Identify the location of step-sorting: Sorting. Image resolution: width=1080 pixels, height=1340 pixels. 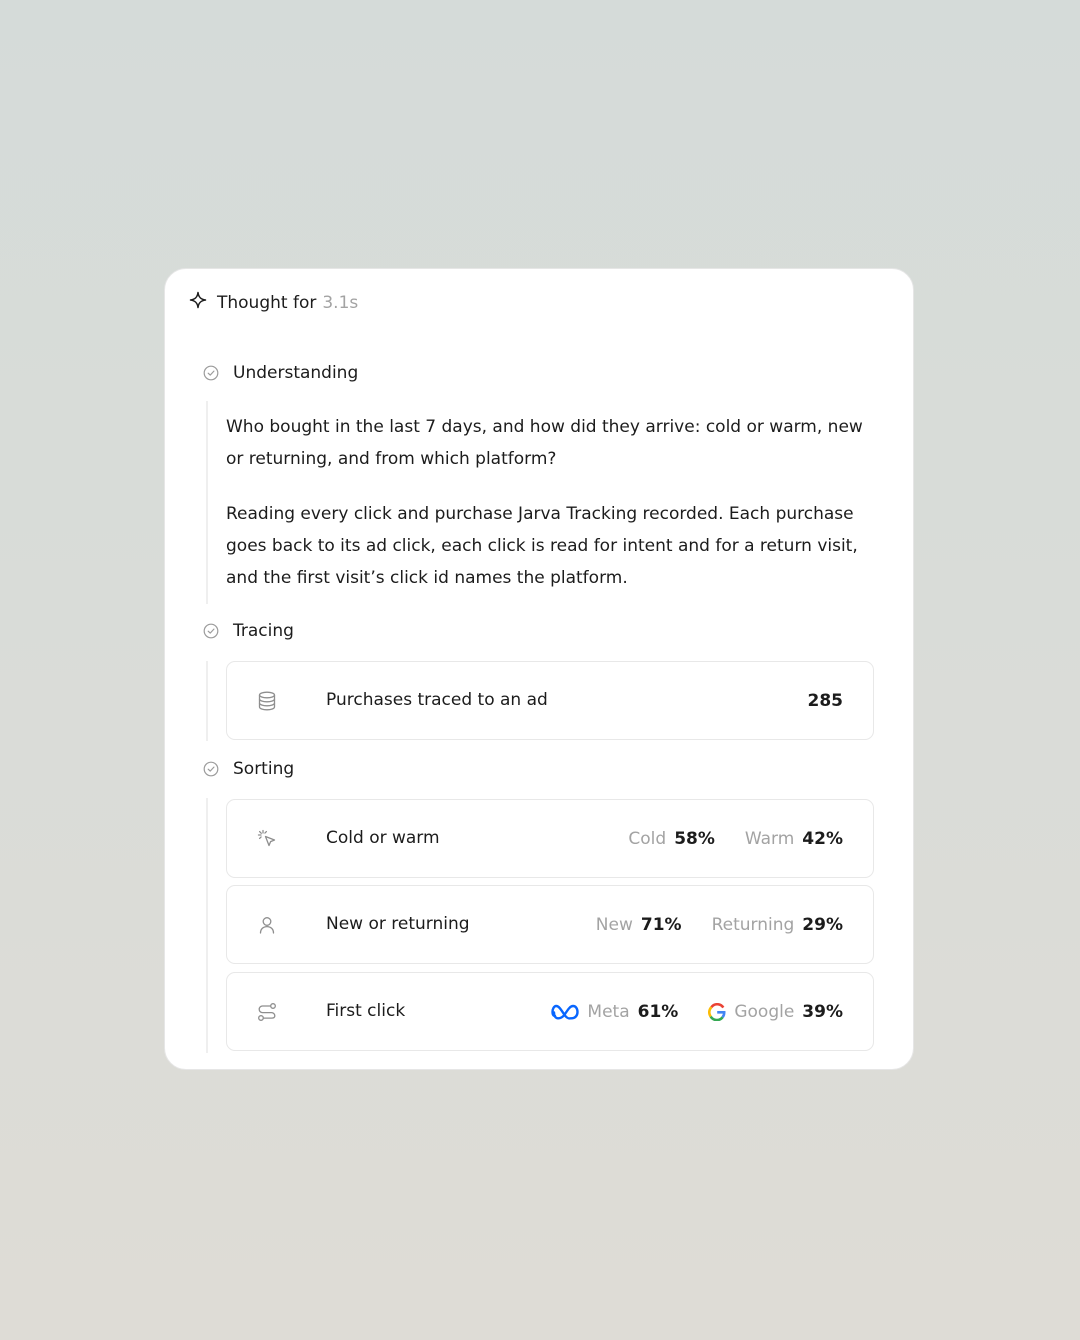
(248, 769).